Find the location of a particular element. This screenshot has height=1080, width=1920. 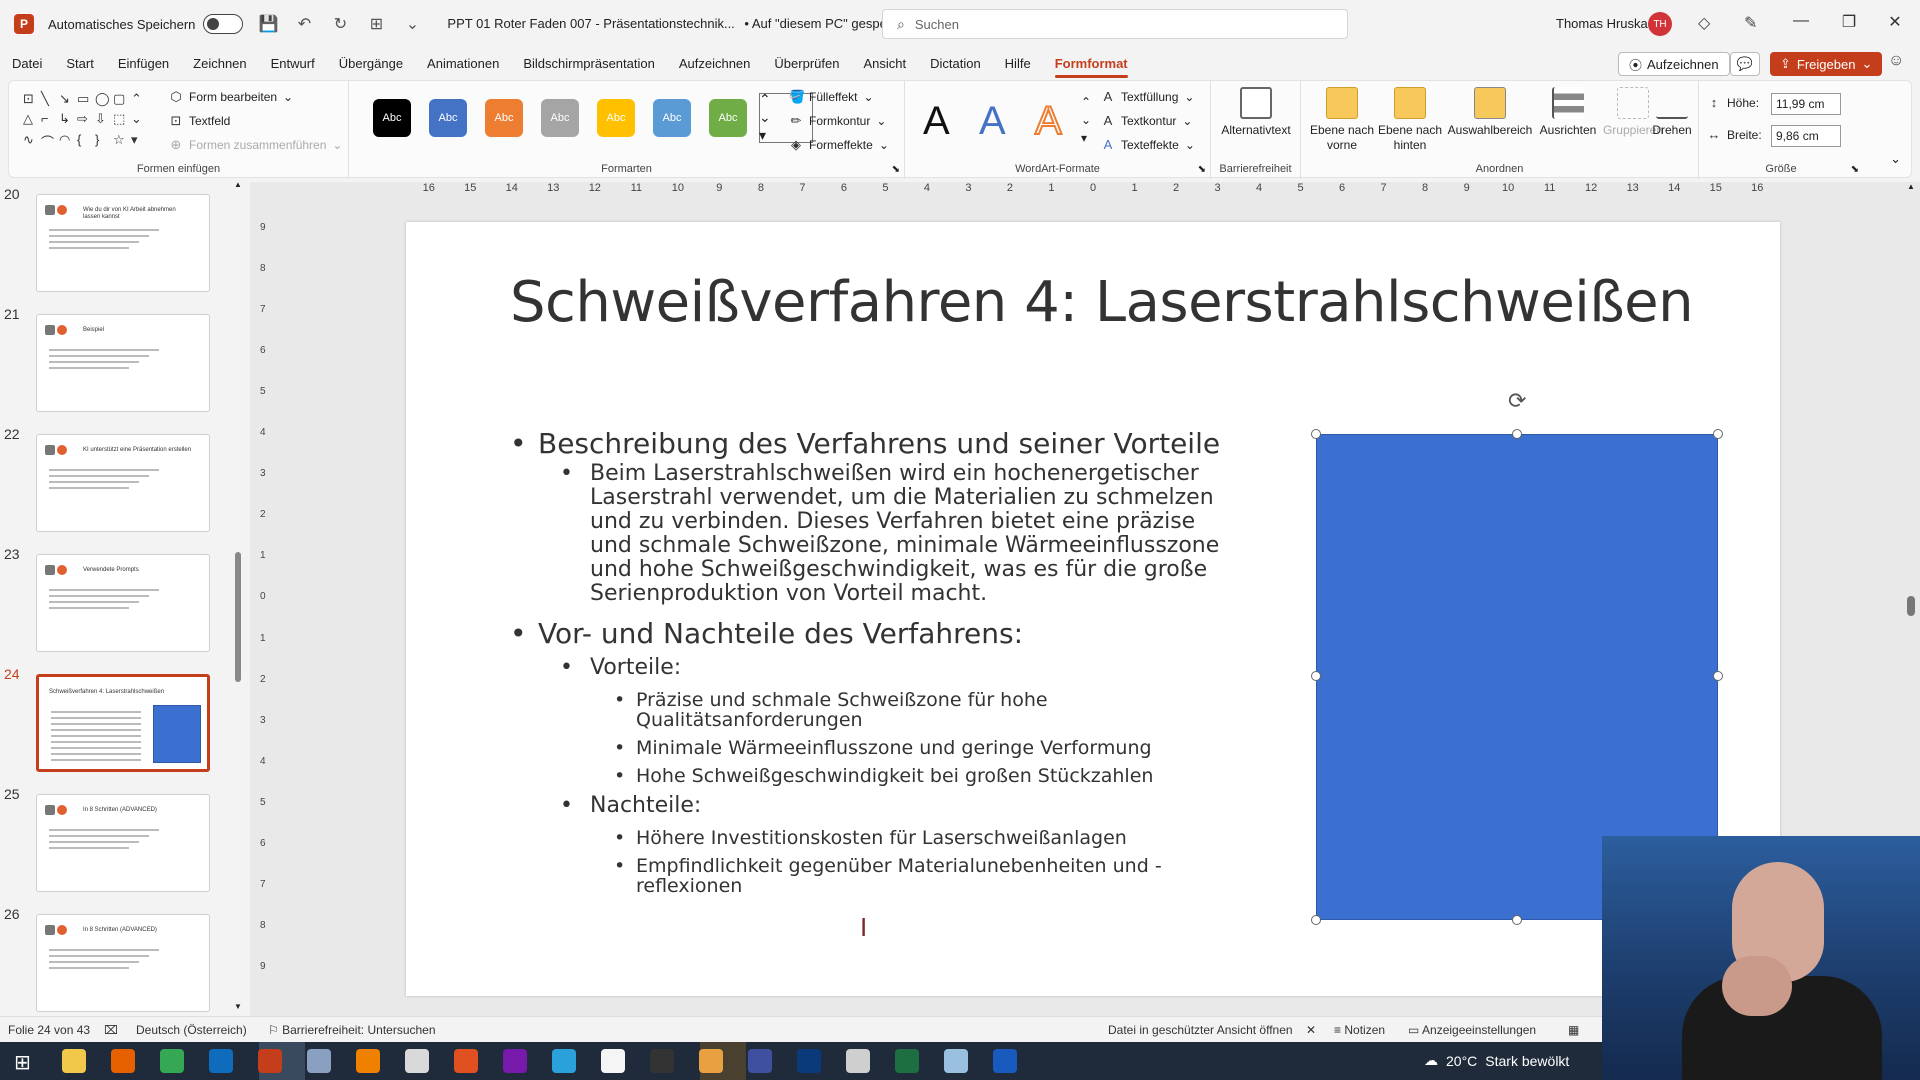

tab-hilfe: Hilfe is located at coordinates (1018, 64).